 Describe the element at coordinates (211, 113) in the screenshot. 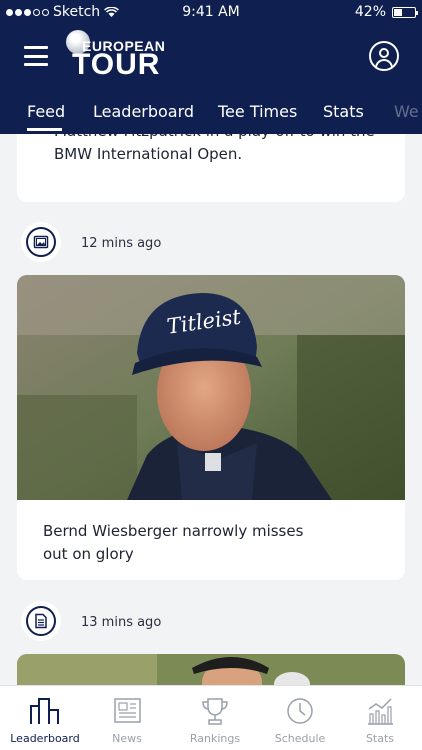

I see `section-tabs: Feed Leaderboard Tee Times Stats We` at that location.